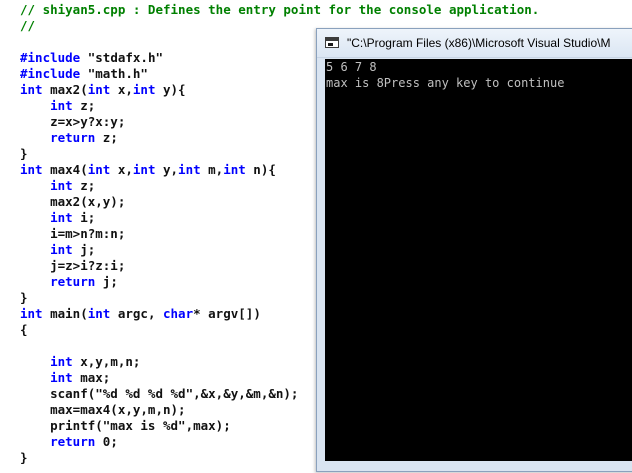 This screenshot has height=473, width=632. What do you see at coordinates (478, 75) in the screenshot?
I see `console-output: 5 6 7 8 max is 8Press any key to continue` at bounding box center [478, 75].